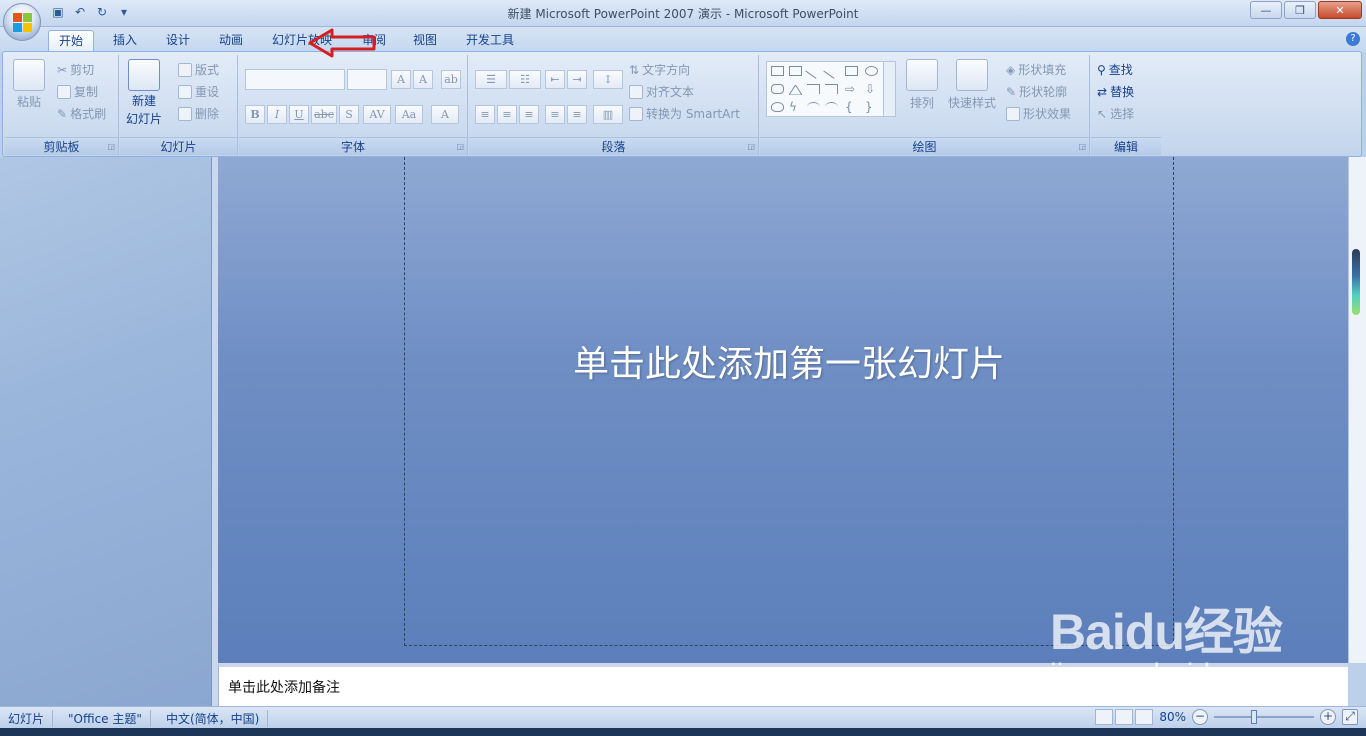 This screenshot has height=736, width=1366. Describe the element at coordinates (608, 79) in the screenshot. I see `line-spacing-button: ↕` at that location.